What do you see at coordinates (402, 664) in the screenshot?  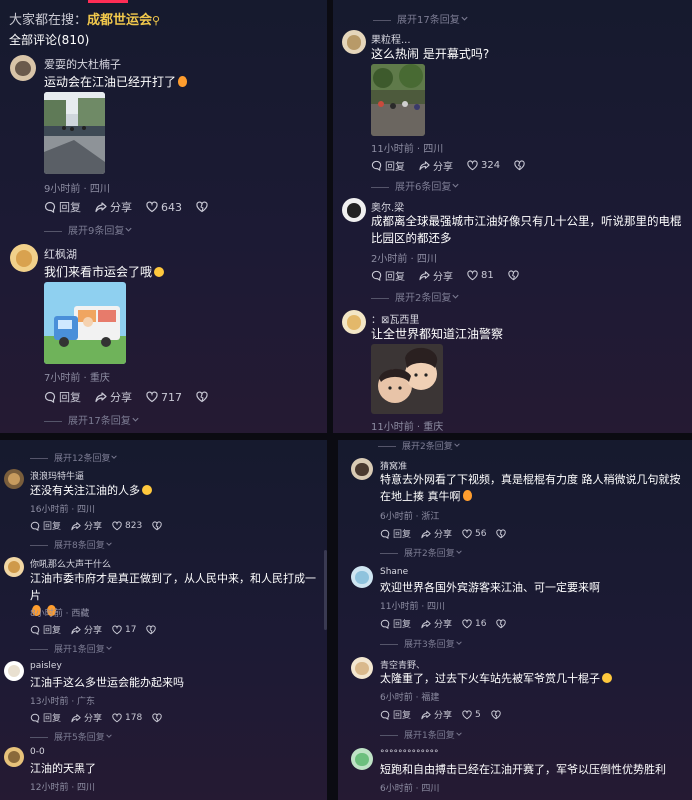 I see `comment-username: 青空青野、` at bounding box center [402, 664].